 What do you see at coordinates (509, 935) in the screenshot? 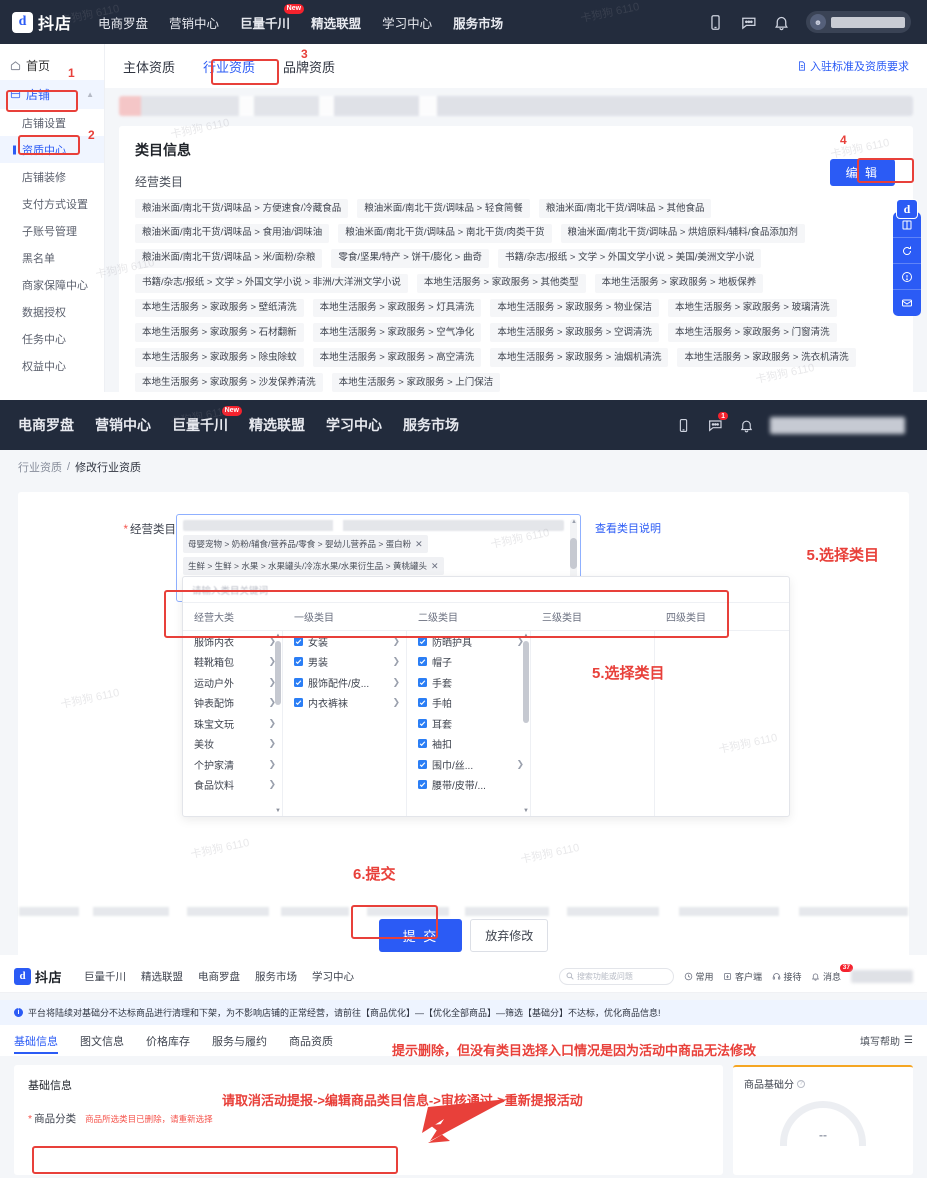
I see `discard-changes-button: 放弃修改` at bounding box center [509, 935].